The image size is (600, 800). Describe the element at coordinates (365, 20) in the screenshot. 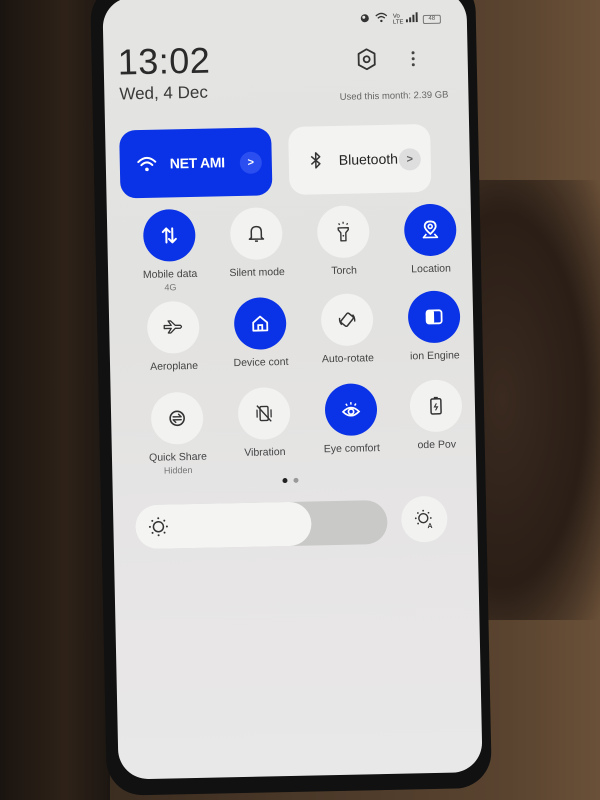

I see `alarm-icon` at that location.